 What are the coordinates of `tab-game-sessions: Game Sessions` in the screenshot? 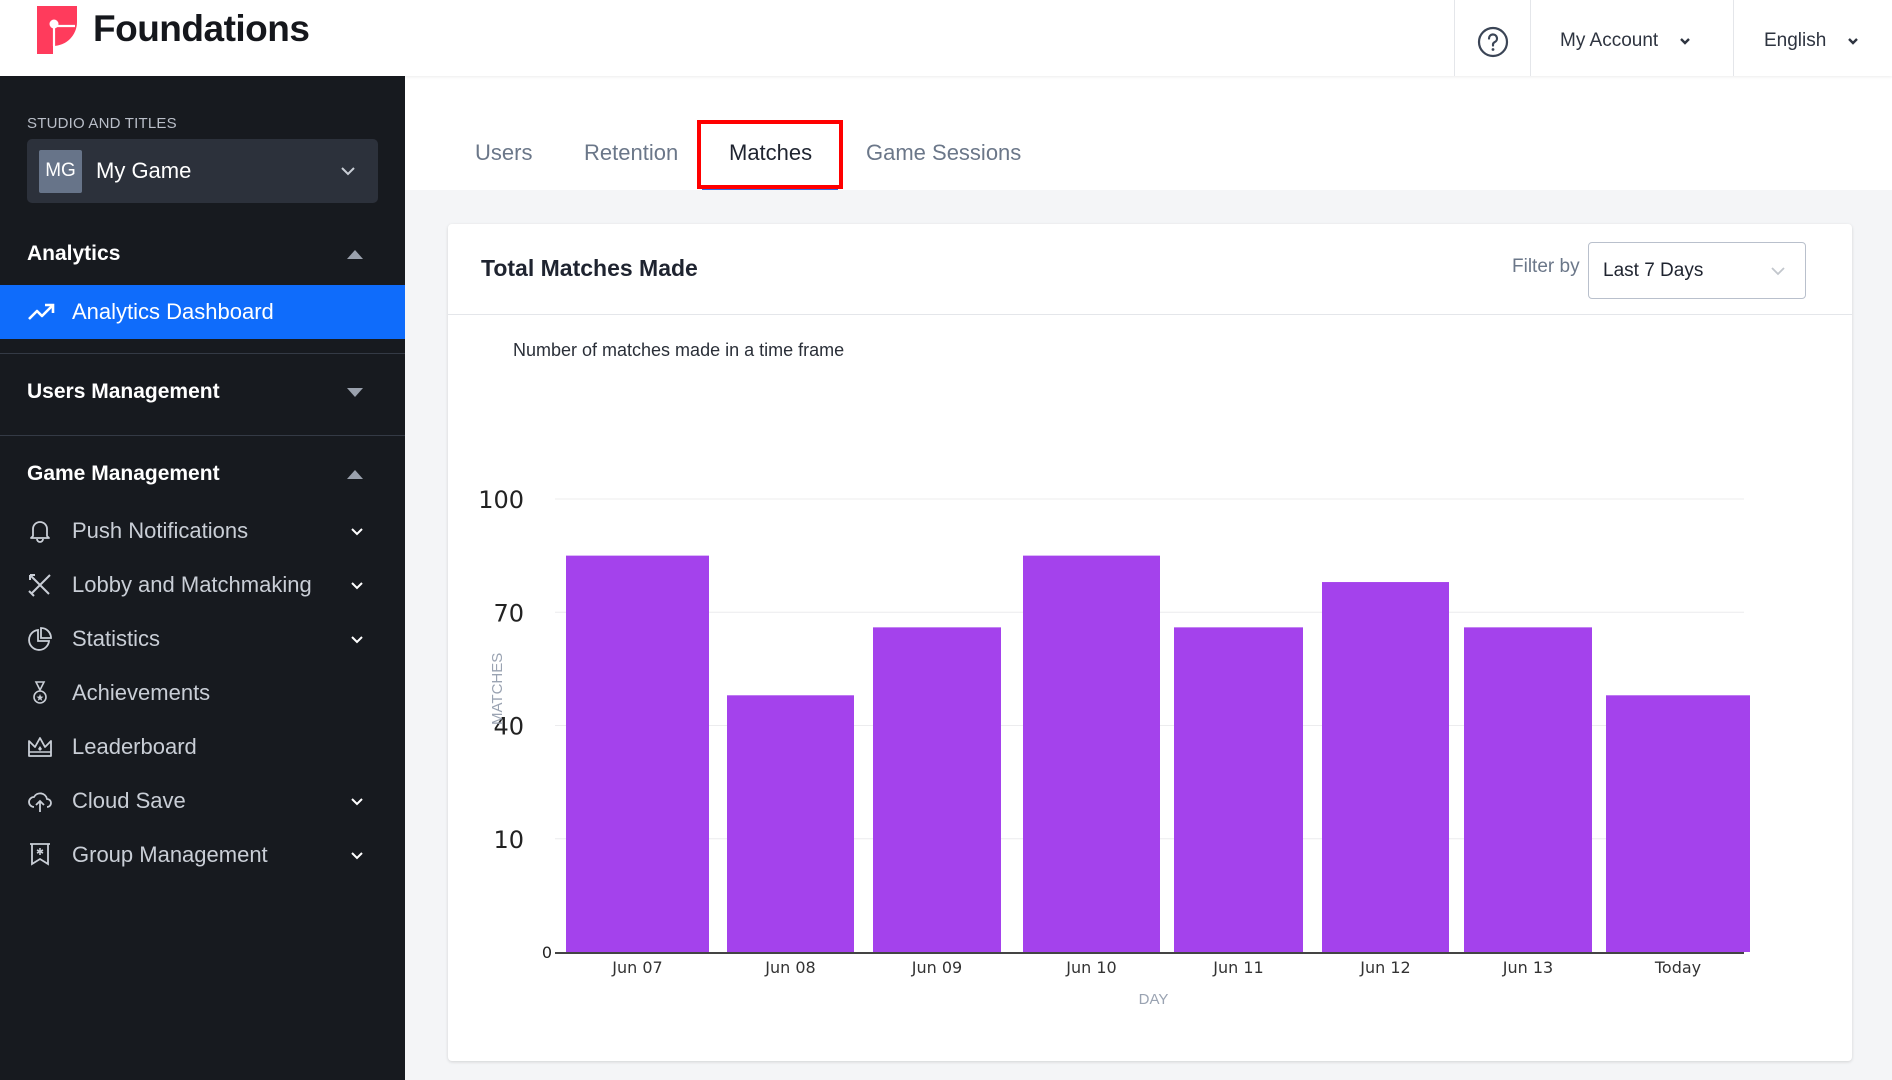 It's located at (943, 165).